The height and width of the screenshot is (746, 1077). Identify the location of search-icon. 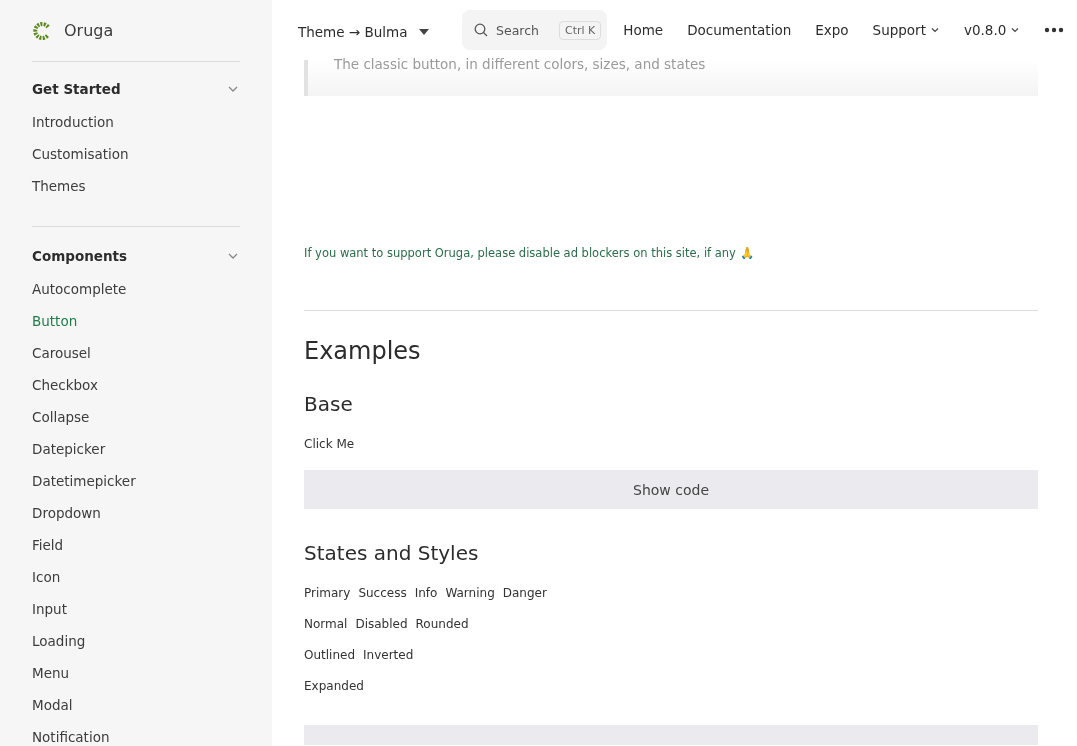
(481, 30).